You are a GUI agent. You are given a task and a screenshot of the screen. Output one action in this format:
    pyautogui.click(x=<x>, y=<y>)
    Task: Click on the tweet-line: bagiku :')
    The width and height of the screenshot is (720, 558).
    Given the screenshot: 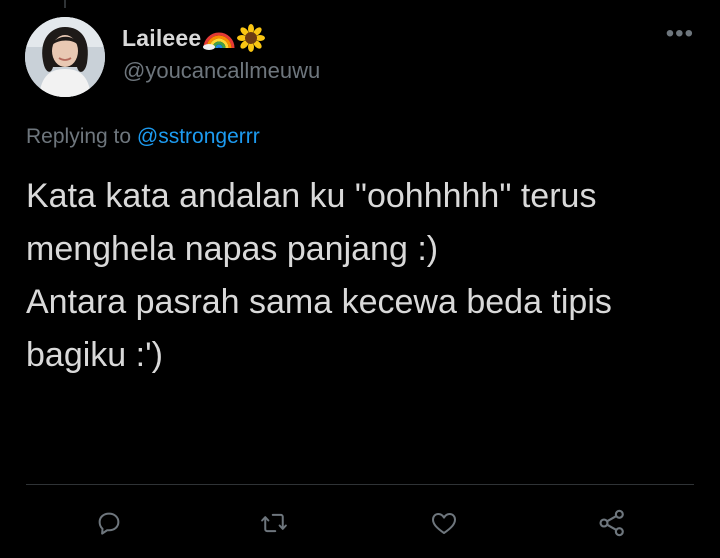 What is the action you would take?
    pyautogui.click(x=94, y=355)
    